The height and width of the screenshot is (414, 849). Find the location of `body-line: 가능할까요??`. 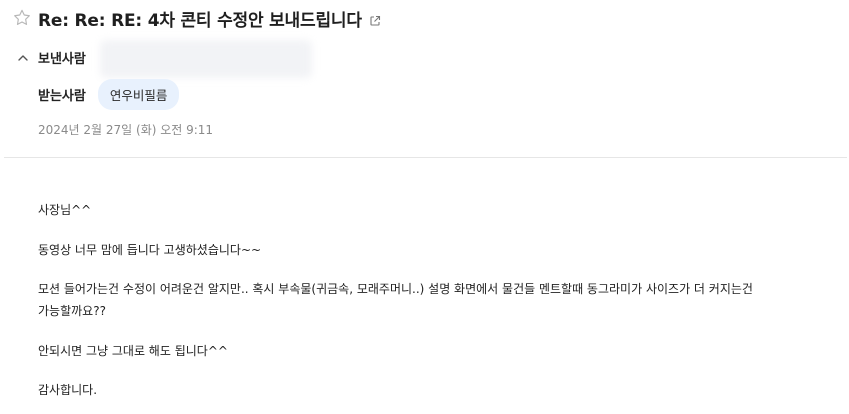

body-line: 가능할까요?? is located at coordinates (72, 311).